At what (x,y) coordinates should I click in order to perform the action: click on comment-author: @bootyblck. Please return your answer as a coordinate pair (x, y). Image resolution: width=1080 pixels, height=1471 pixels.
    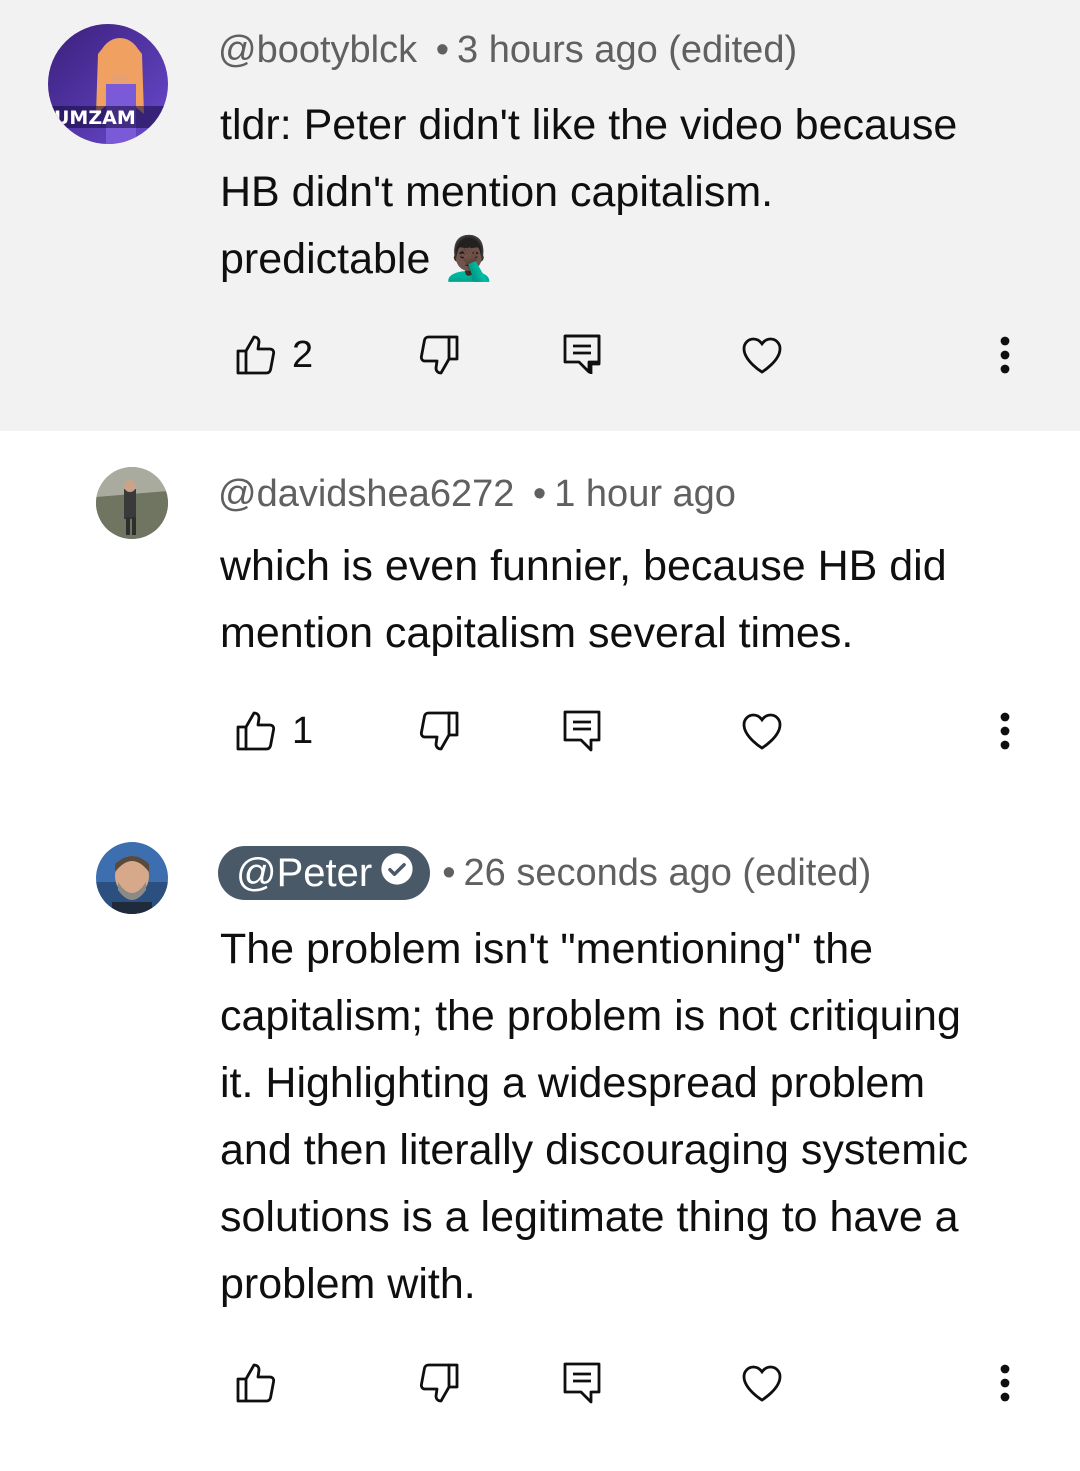
    Looking at the image, I should click on (317, 50).